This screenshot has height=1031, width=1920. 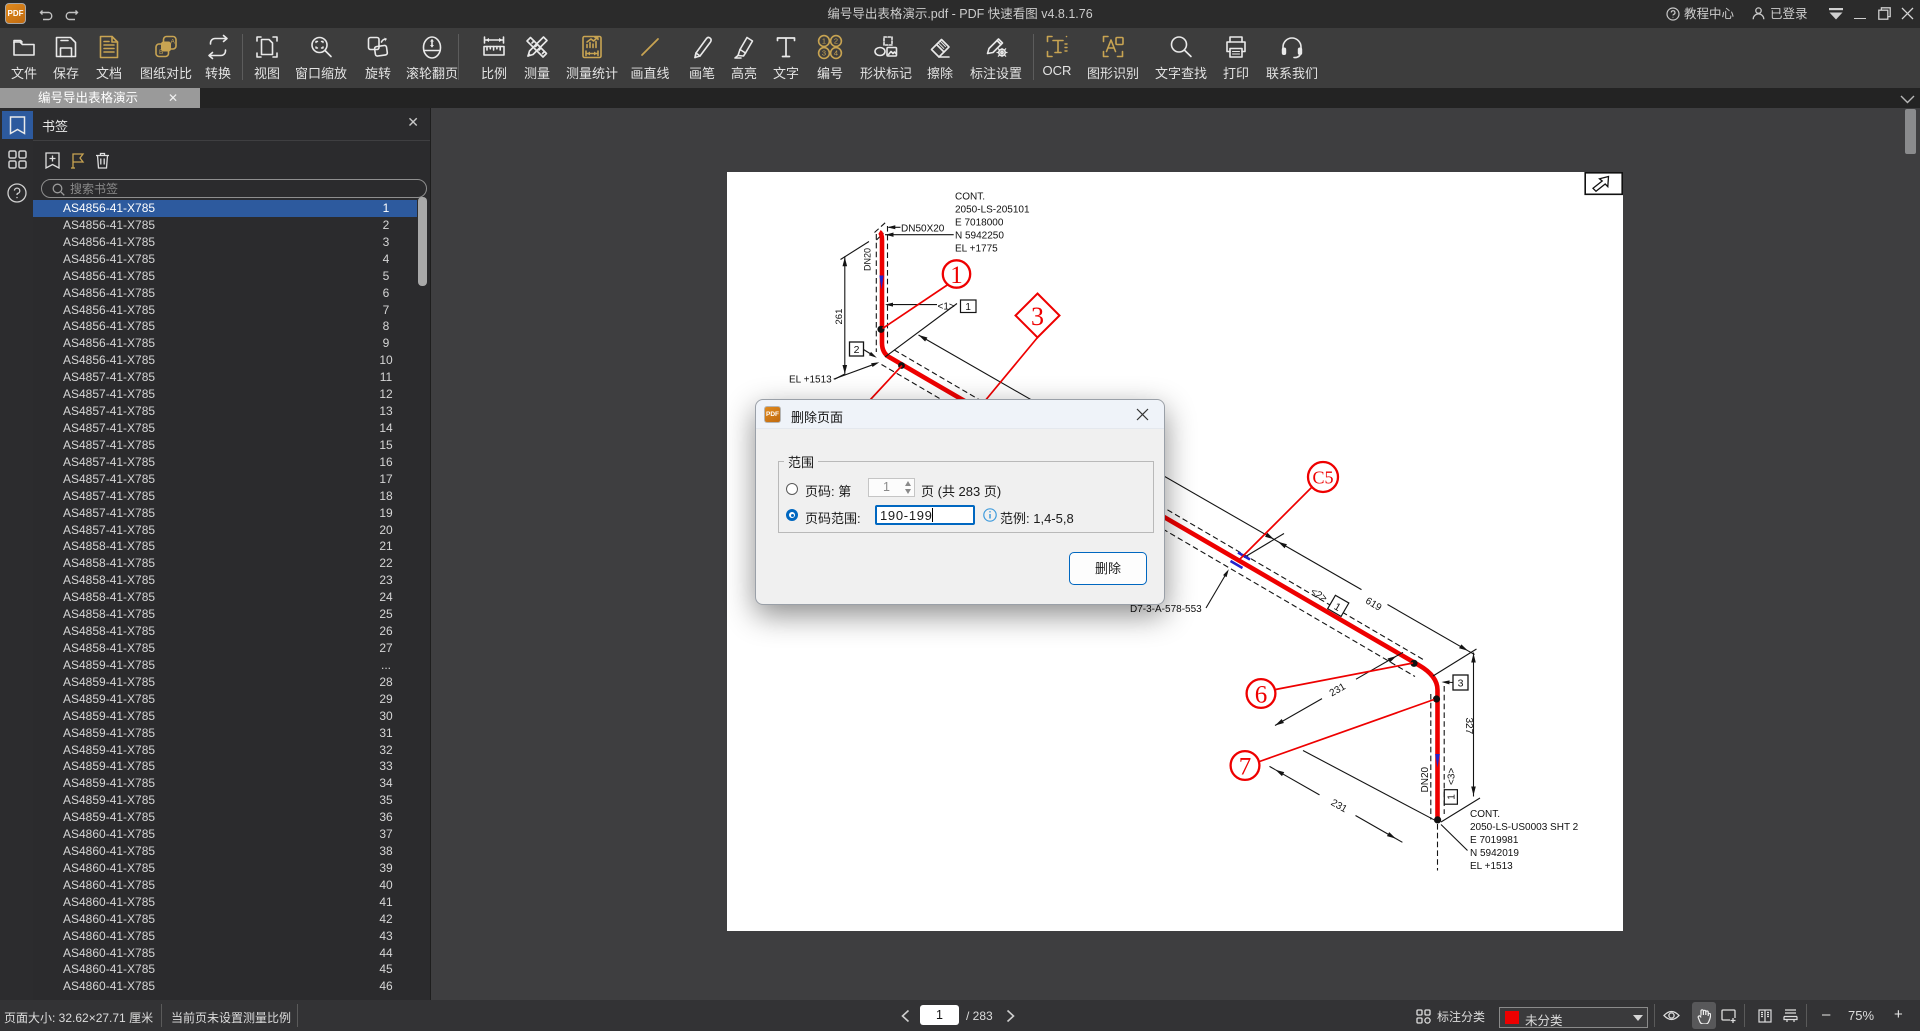 I want to click on svg-text: 4, so click(x=836, y=53).